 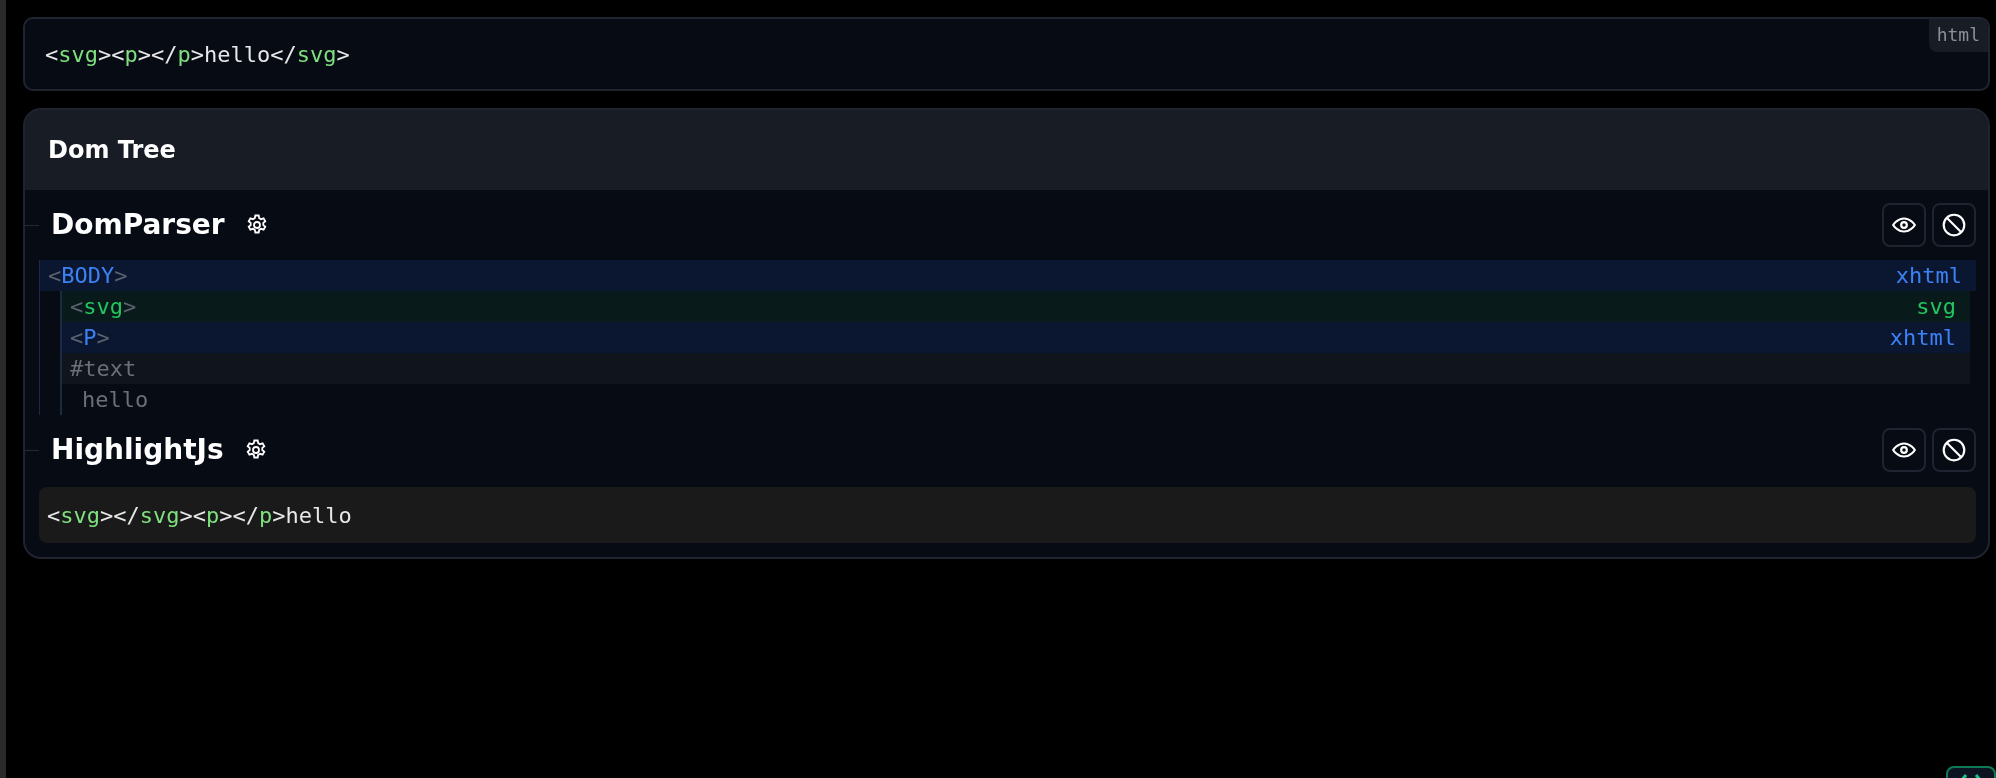 What do you see at coordinates (1006, 54) in the screenshot?
I see `code-input: <svg><p></p>hello</svg> html` at bounding box center [1006, 54].